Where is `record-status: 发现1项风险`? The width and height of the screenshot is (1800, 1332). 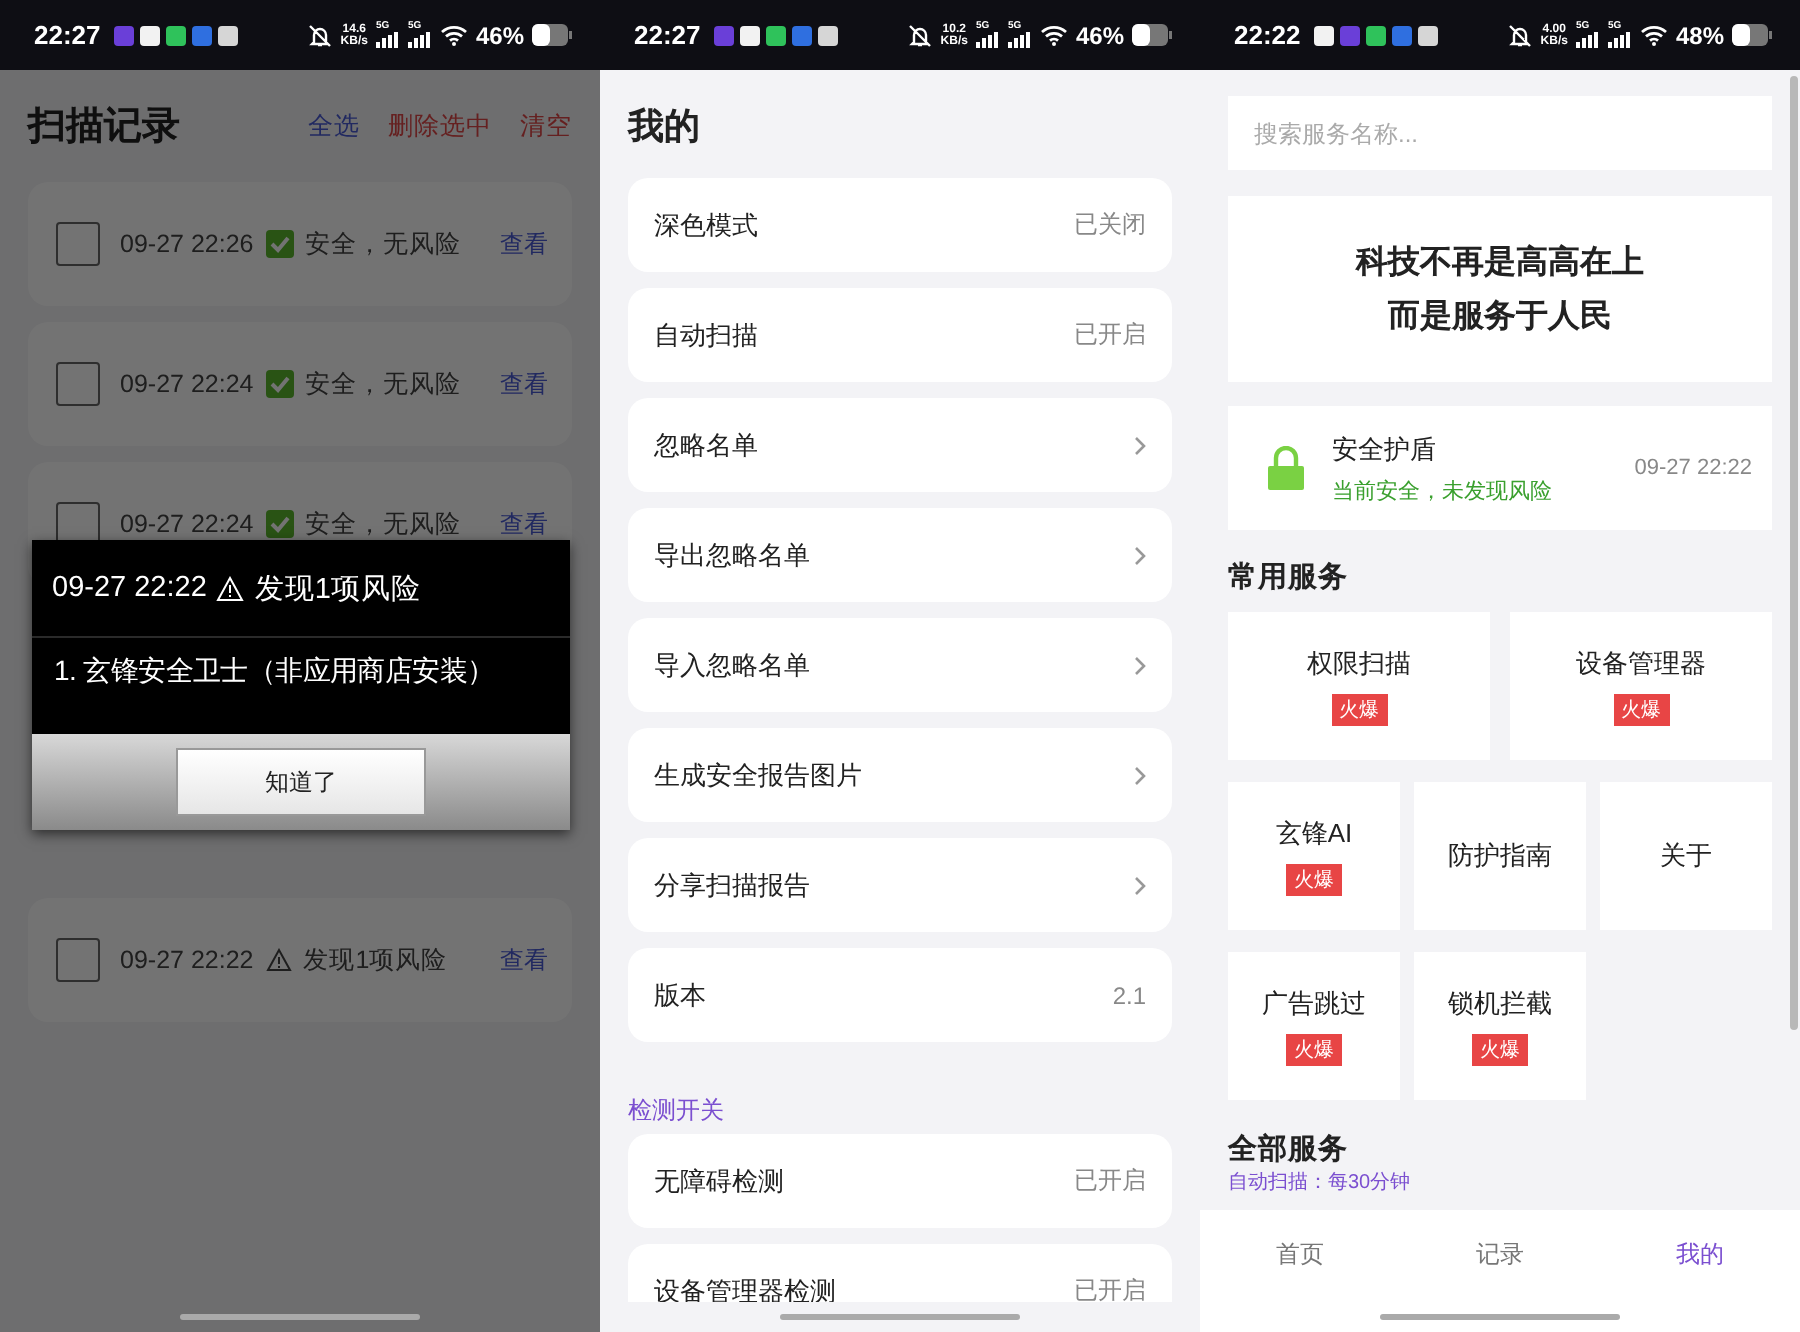 record-status: 发现1项风险 is located at coordinates (375, 960).